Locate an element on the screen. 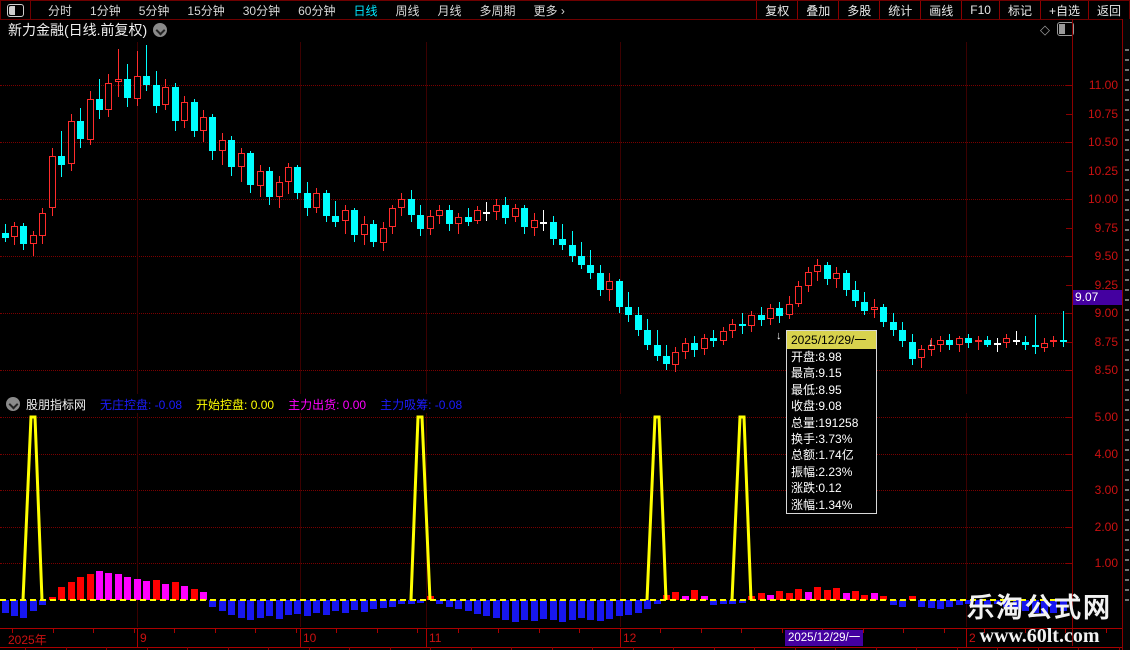 This screenshot has width=1130, height=650. period-tab-更多 ›: 更多 › is located at coordinates (549, 10).